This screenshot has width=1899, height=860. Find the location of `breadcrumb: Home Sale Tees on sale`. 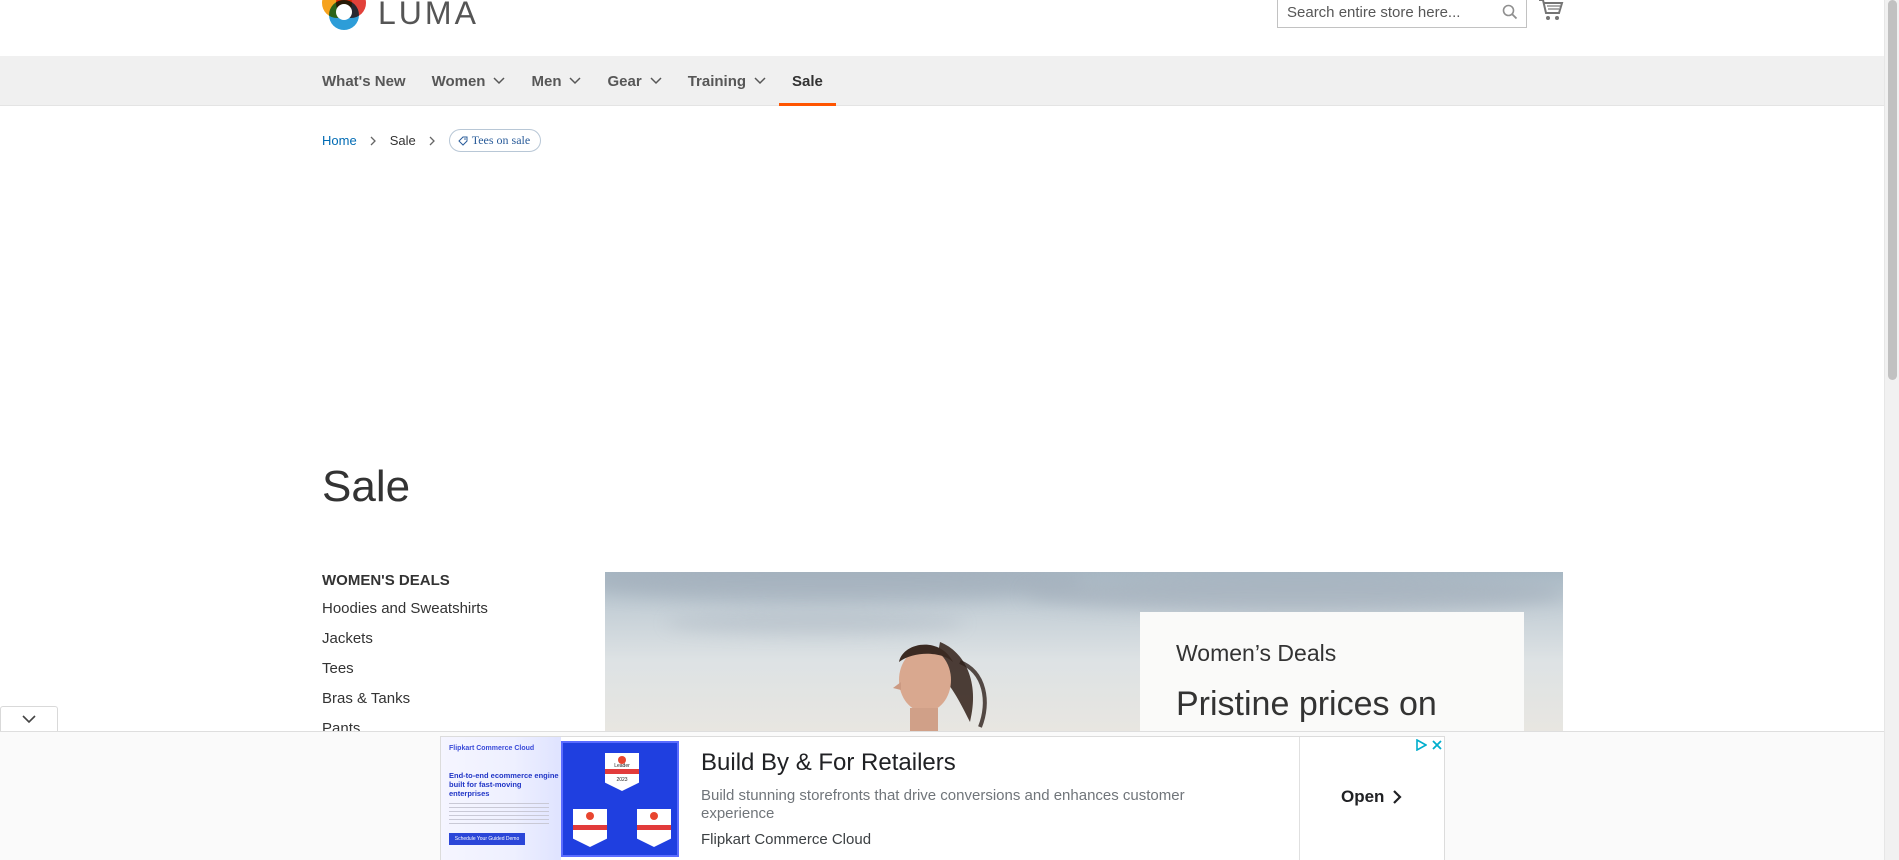

breadcrumb: Home Sale Tees on sale is located at coordinates (432, 140).